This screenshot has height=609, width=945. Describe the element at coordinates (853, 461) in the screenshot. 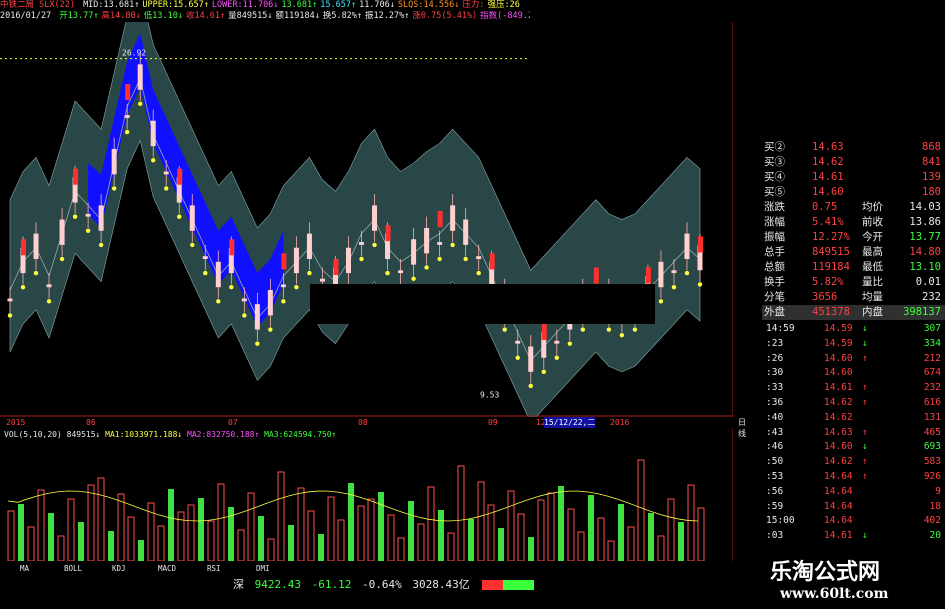

I see `trade-row: :50 14.62 ↑ 583` at that location.